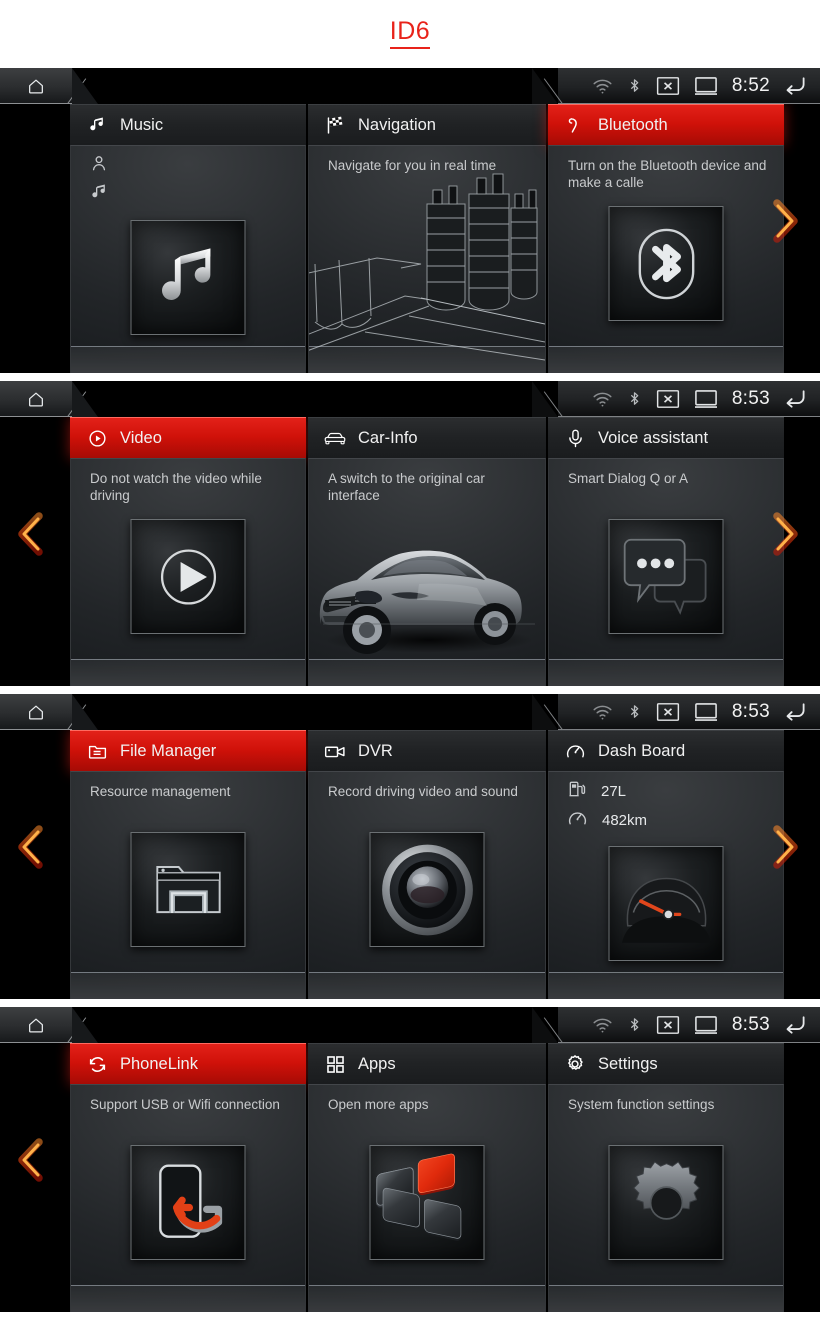 The height and width of the screenshot is (1335, 820). I want to click on card-header: PhoneLink, so click(188, 1063).